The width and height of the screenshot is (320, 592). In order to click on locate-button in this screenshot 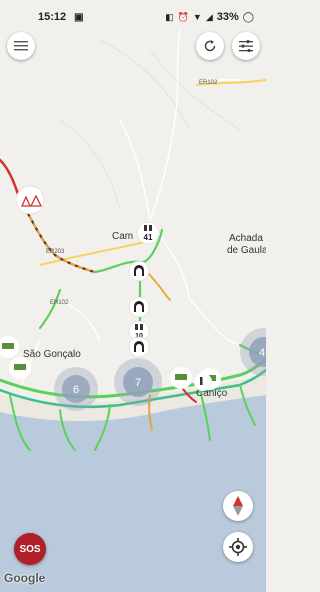, I will do `click(238, 547)`.